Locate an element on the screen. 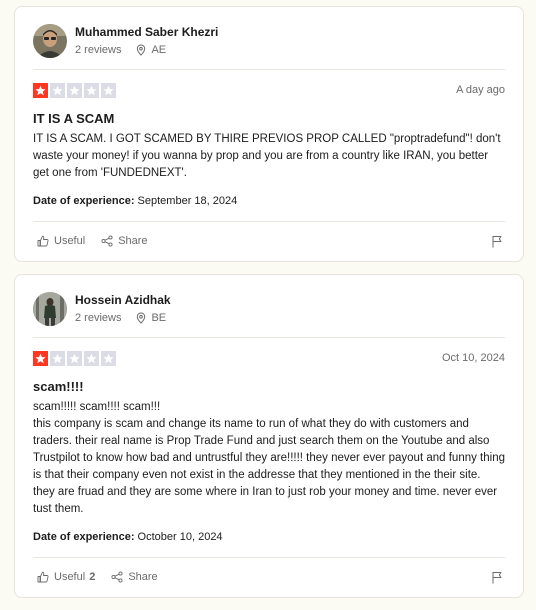  review-text: scam!!!!! scam!!!! scam!!! is located at coordinates (97, 407).